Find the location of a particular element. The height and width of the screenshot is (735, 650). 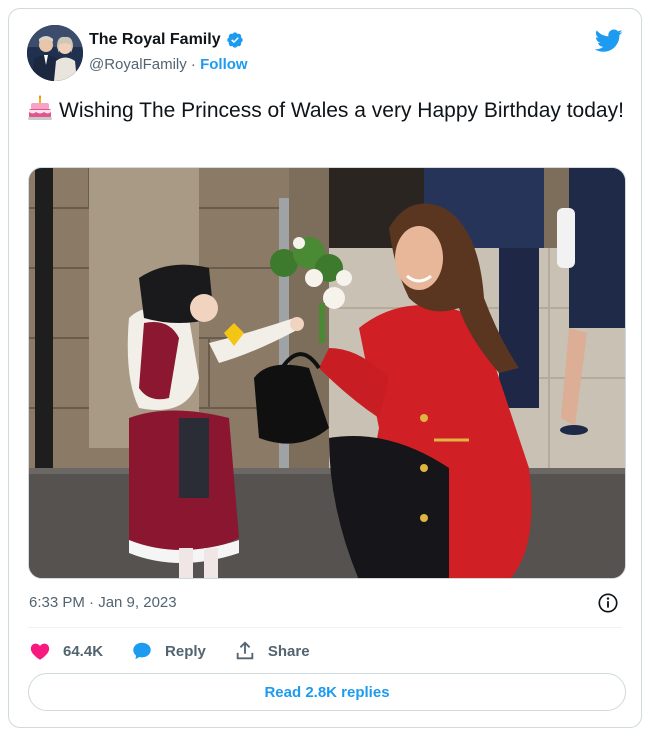

share-label: Share is located at coordinates (288, 651).